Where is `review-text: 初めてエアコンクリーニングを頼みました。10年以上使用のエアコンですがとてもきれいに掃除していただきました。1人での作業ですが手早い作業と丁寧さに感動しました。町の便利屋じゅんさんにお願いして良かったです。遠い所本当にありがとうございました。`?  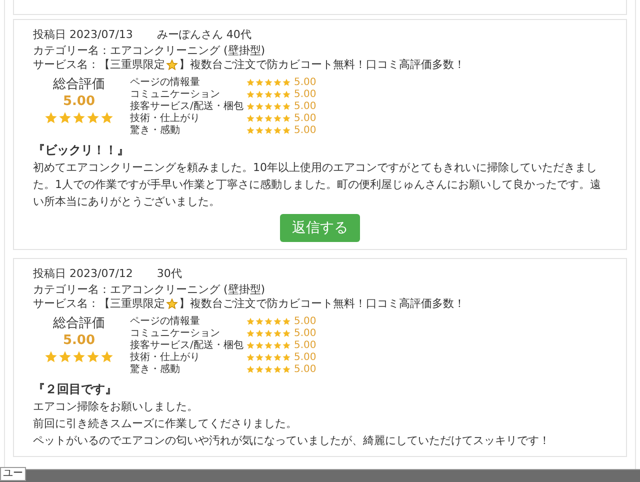 review-text: 初めてエアコンクリーニングを頼みました。10年以上使用のエアコンですがとてもきれいに掃除していただきました。1人での作業ですが手早い作業と丁寧さに感動しました。町の便利屋じゅんさんにお願いして良かったです。遠い所本当にありがとうございました。 is located at coordinates (317, 185).